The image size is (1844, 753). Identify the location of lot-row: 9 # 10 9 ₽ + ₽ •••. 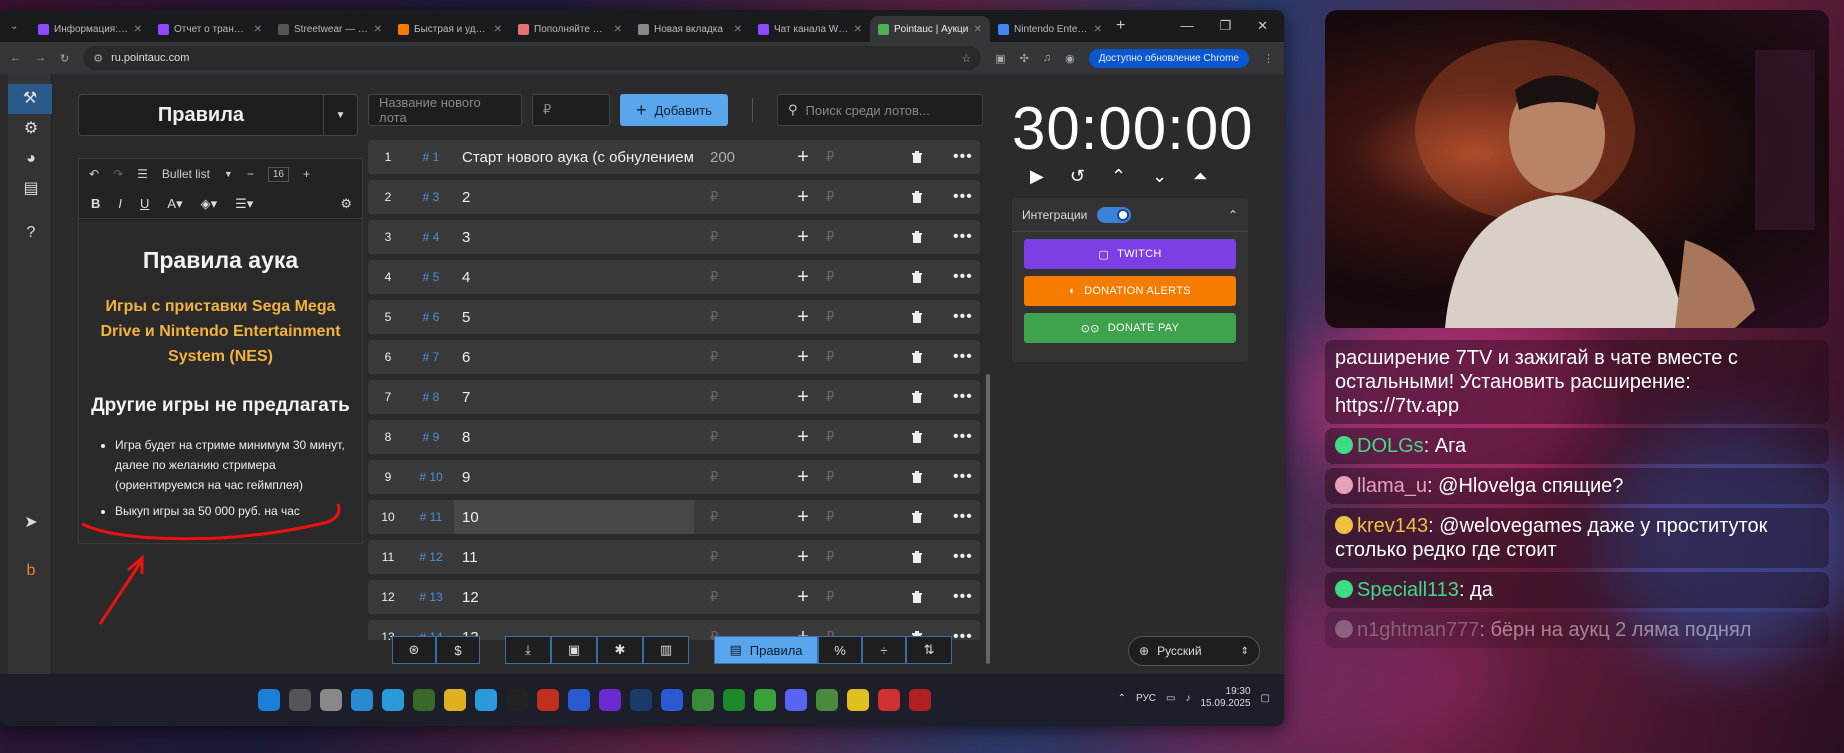
(674, 477).